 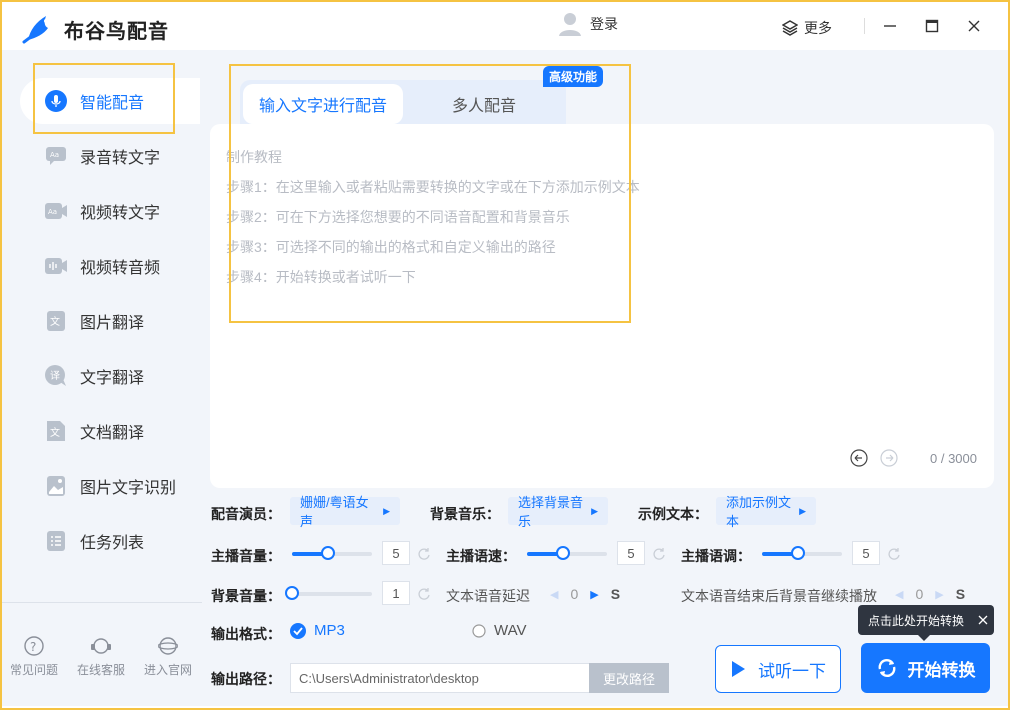 I want to click on task-list-icon, so click(x=56, y=541).